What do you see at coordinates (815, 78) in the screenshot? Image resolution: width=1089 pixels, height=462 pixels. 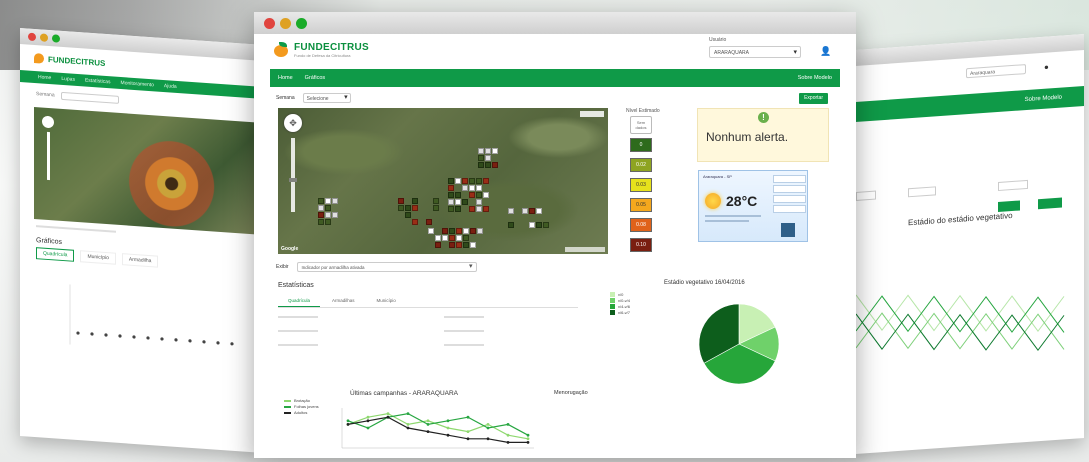 I see `nav-about-model: Sobre Modelo` at bounding box center [815, 78].